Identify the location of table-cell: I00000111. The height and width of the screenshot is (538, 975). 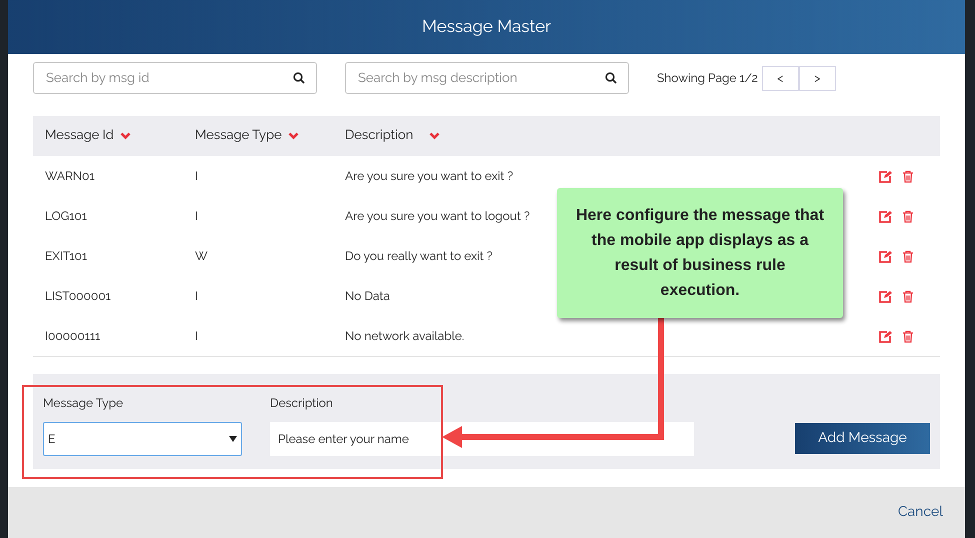
(72, 336).